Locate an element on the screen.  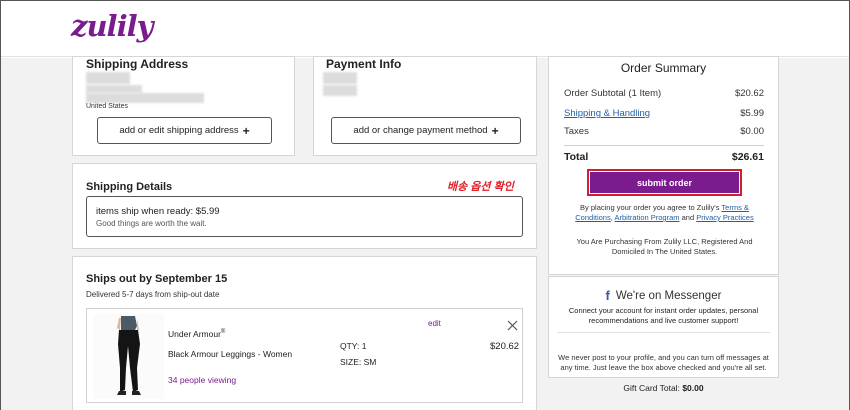
total-value: $26.61 is located at coordinates (747, 157).